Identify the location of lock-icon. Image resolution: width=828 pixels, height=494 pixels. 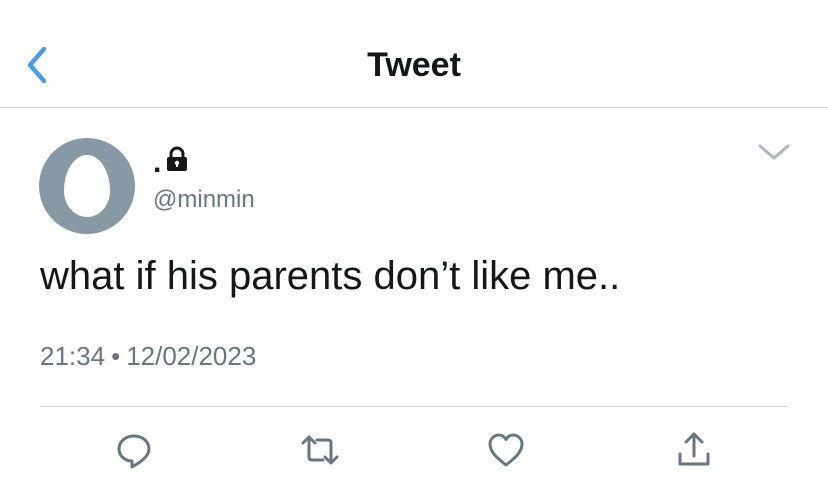
(177, 158).